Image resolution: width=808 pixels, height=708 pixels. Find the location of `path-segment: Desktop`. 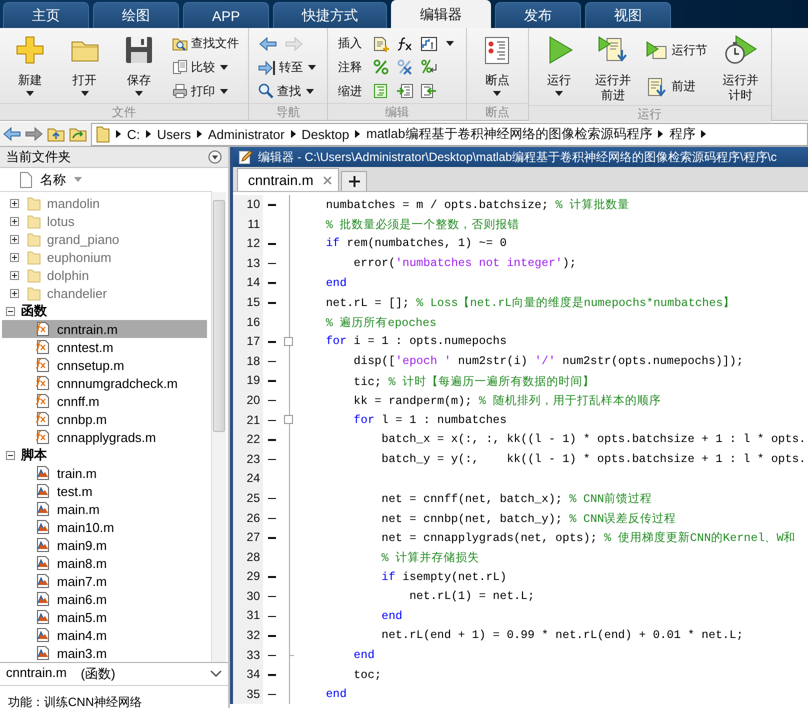

path-segment: Desktop is located at coordinates (326, 134).